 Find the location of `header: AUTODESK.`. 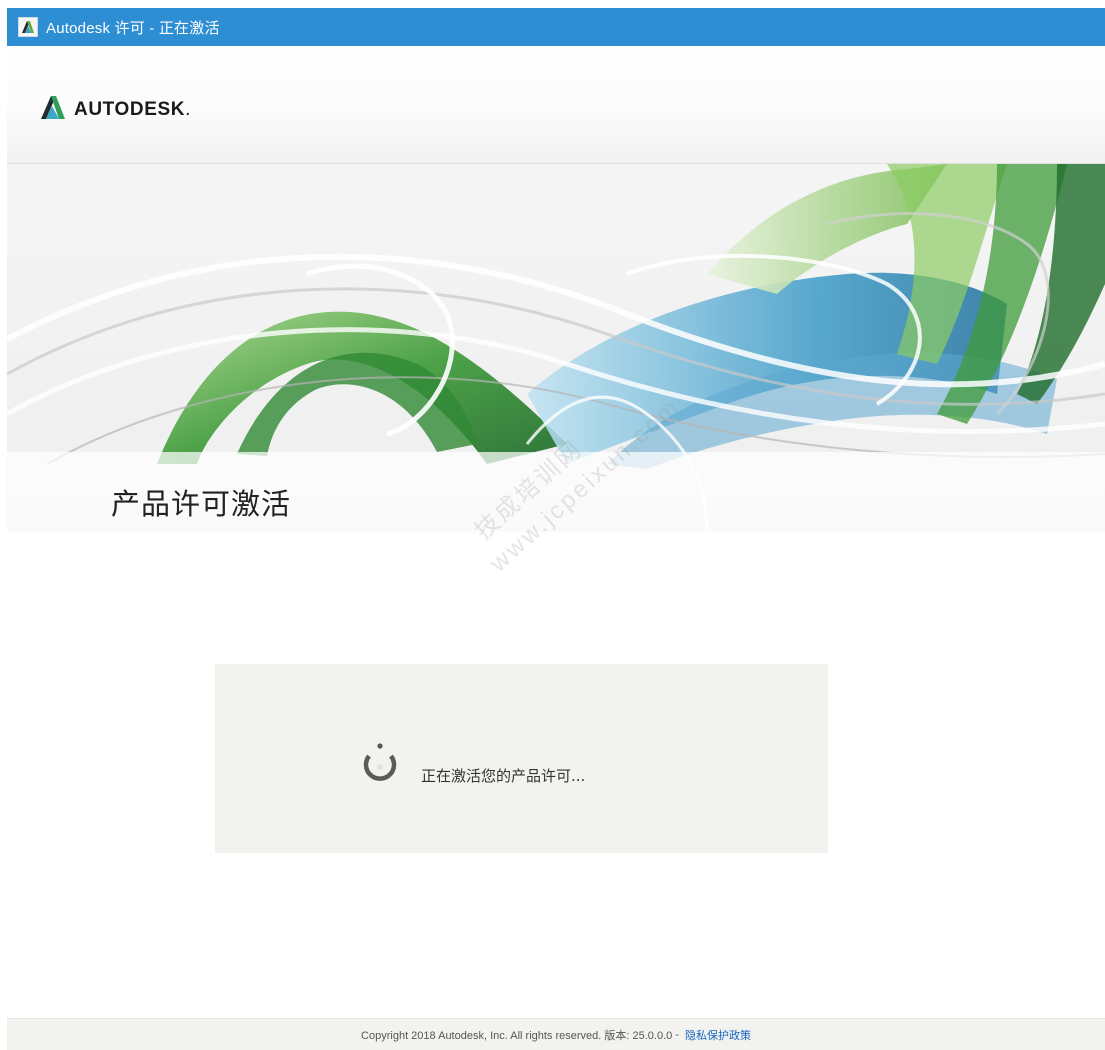

header: AUTODESK. is located at coordinates (556, 105).